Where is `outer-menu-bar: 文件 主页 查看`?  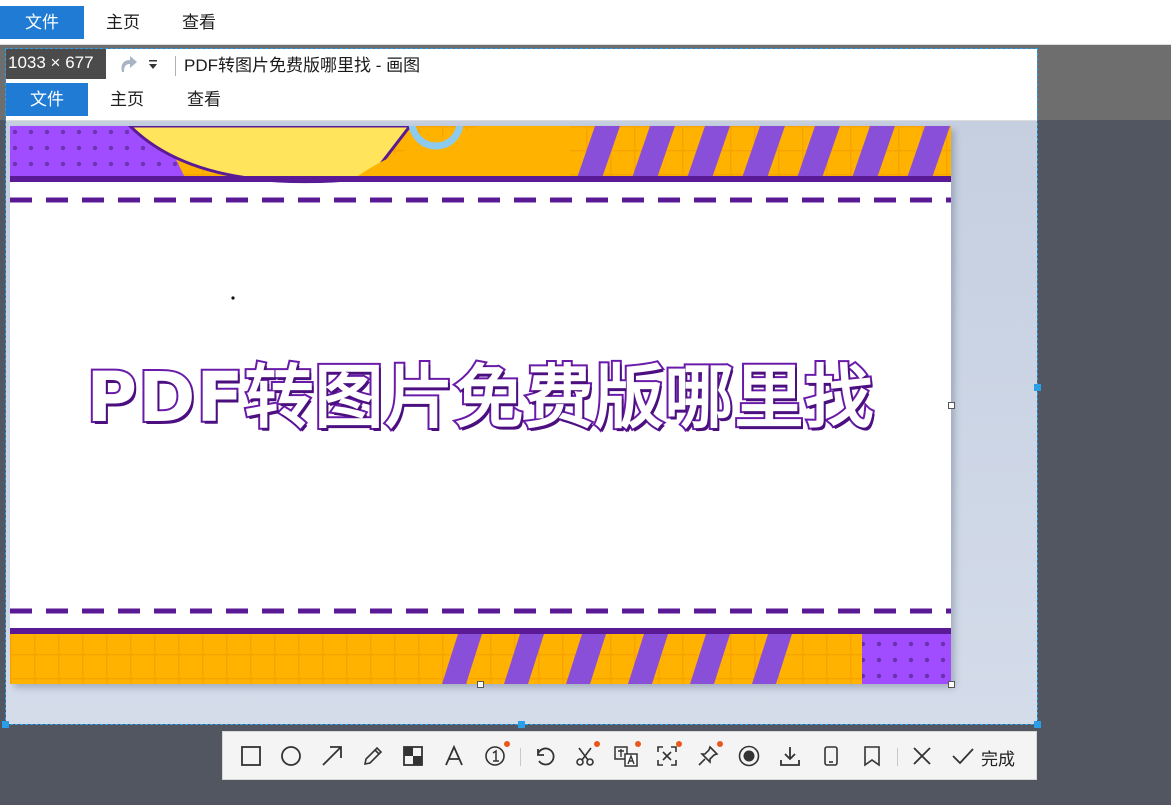 outer-menu-bar: 文件 主页 查看 is located at coordinates (585, 22).